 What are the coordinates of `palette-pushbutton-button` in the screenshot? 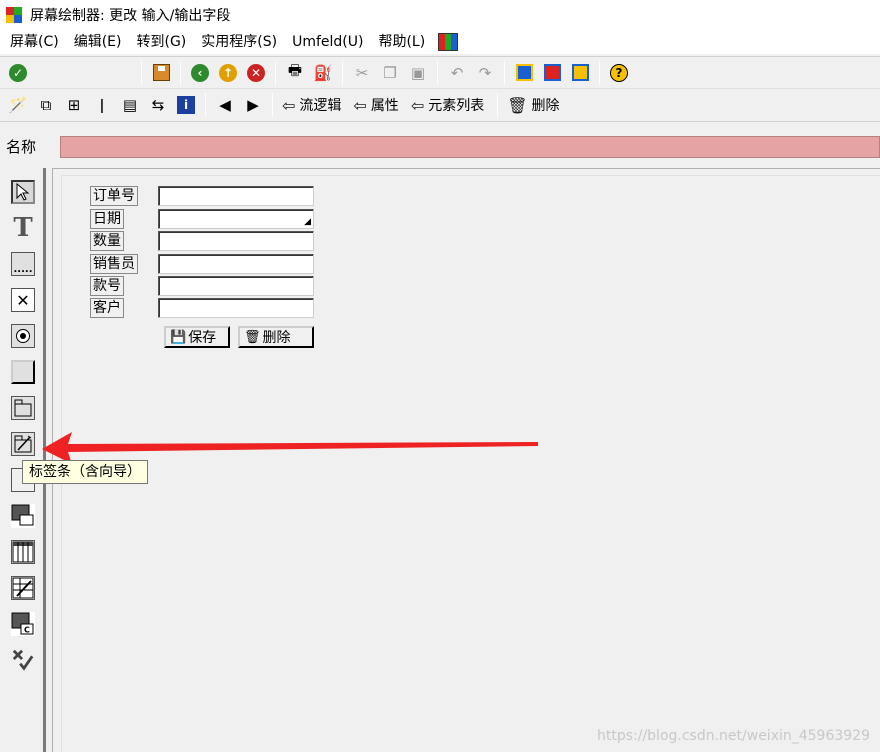 It's located at (23, 372).